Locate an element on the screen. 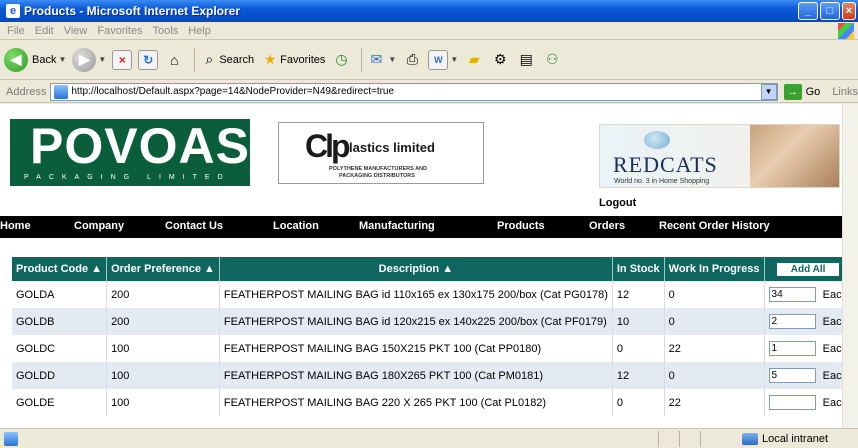 The height and width of the screenshot is (448, 858). menu-view: View is located at coordinates (76, 31).